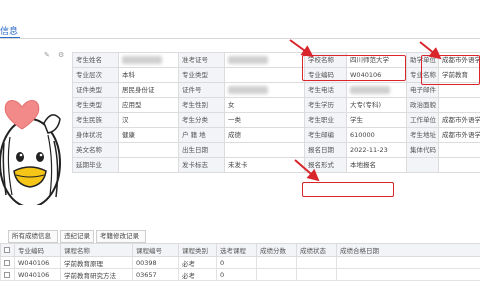  What do you see at coordinates (201, 90) in the screenshot?
I see `info-label: 证件号` at bounding box center [201, 90].